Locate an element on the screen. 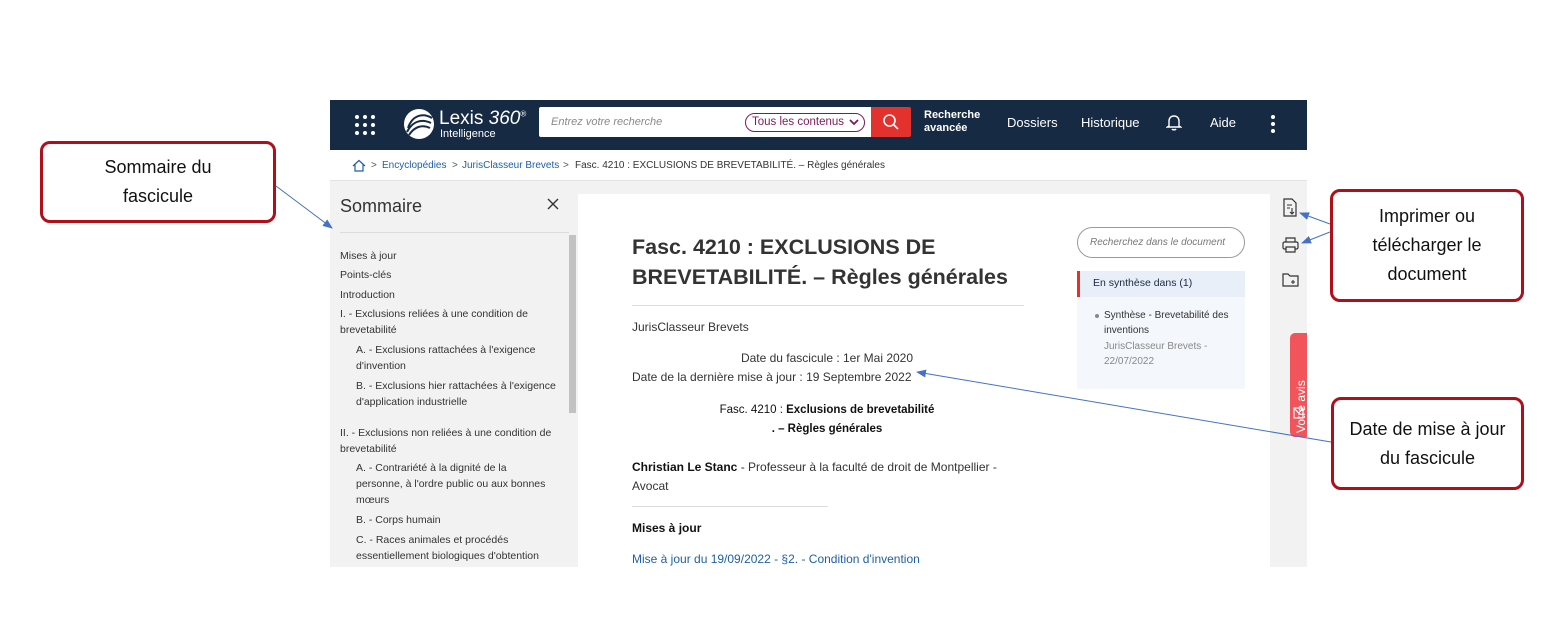 The height and width of the screenshot is (630, 1553). arrow-print is located at coordinates (1316, 237).